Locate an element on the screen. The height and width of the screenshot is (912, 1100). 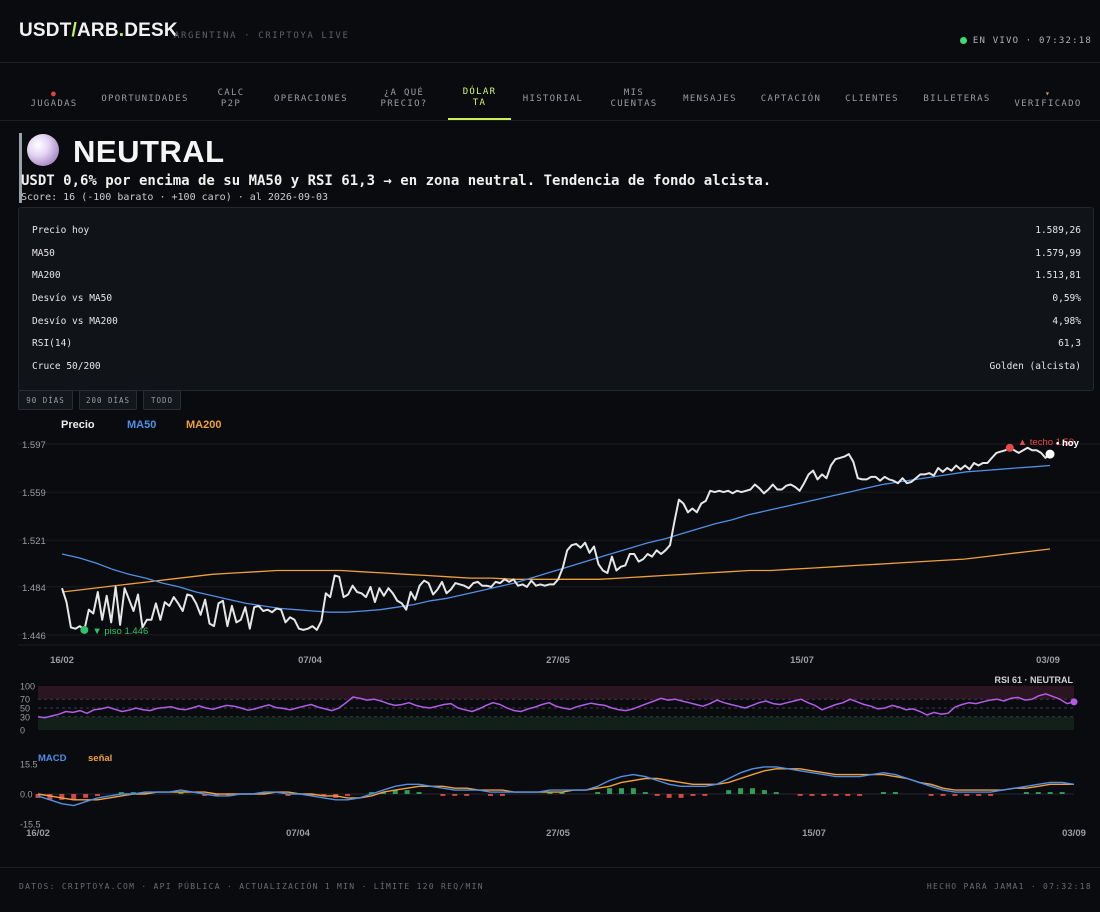
tab-clientes: CLIENTES is located at coordinates (872, 99).